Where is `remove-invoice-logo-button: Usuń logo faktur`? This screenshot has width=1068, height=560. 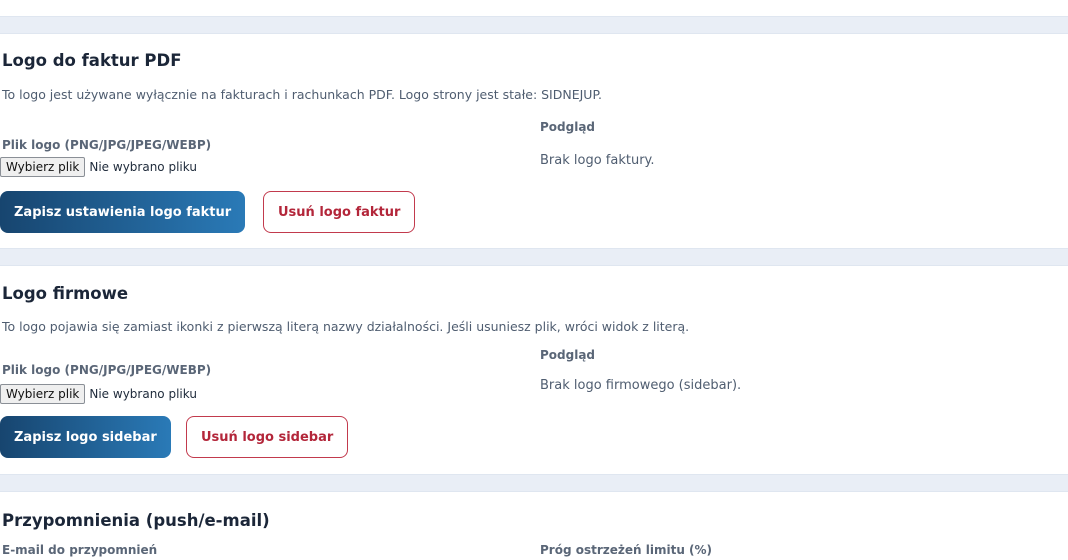 remove-invoice-logo-button: Usuń logo faktur is located at coordinates (339, 212).